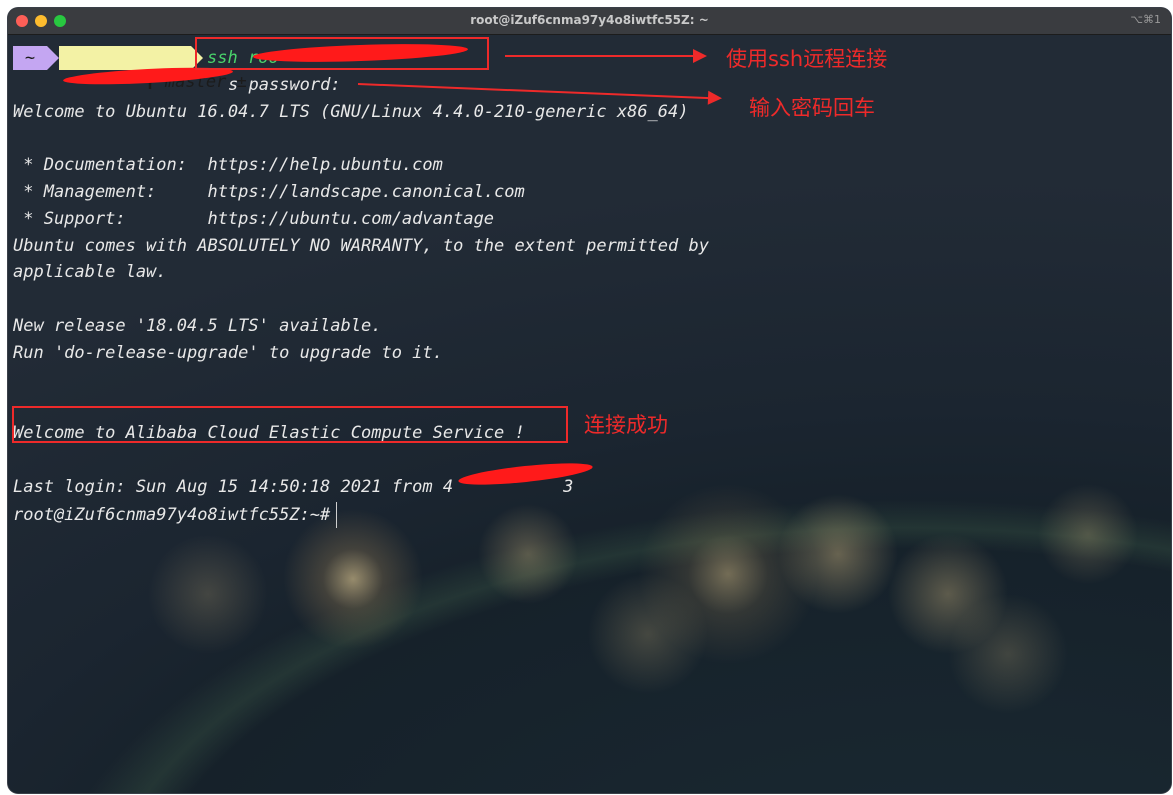 This screenshot has height=795, width=1173. I want to click on window-title: root@iZuf6cnma97y4o8iwtfc55Z: ~, so click(589, 20).